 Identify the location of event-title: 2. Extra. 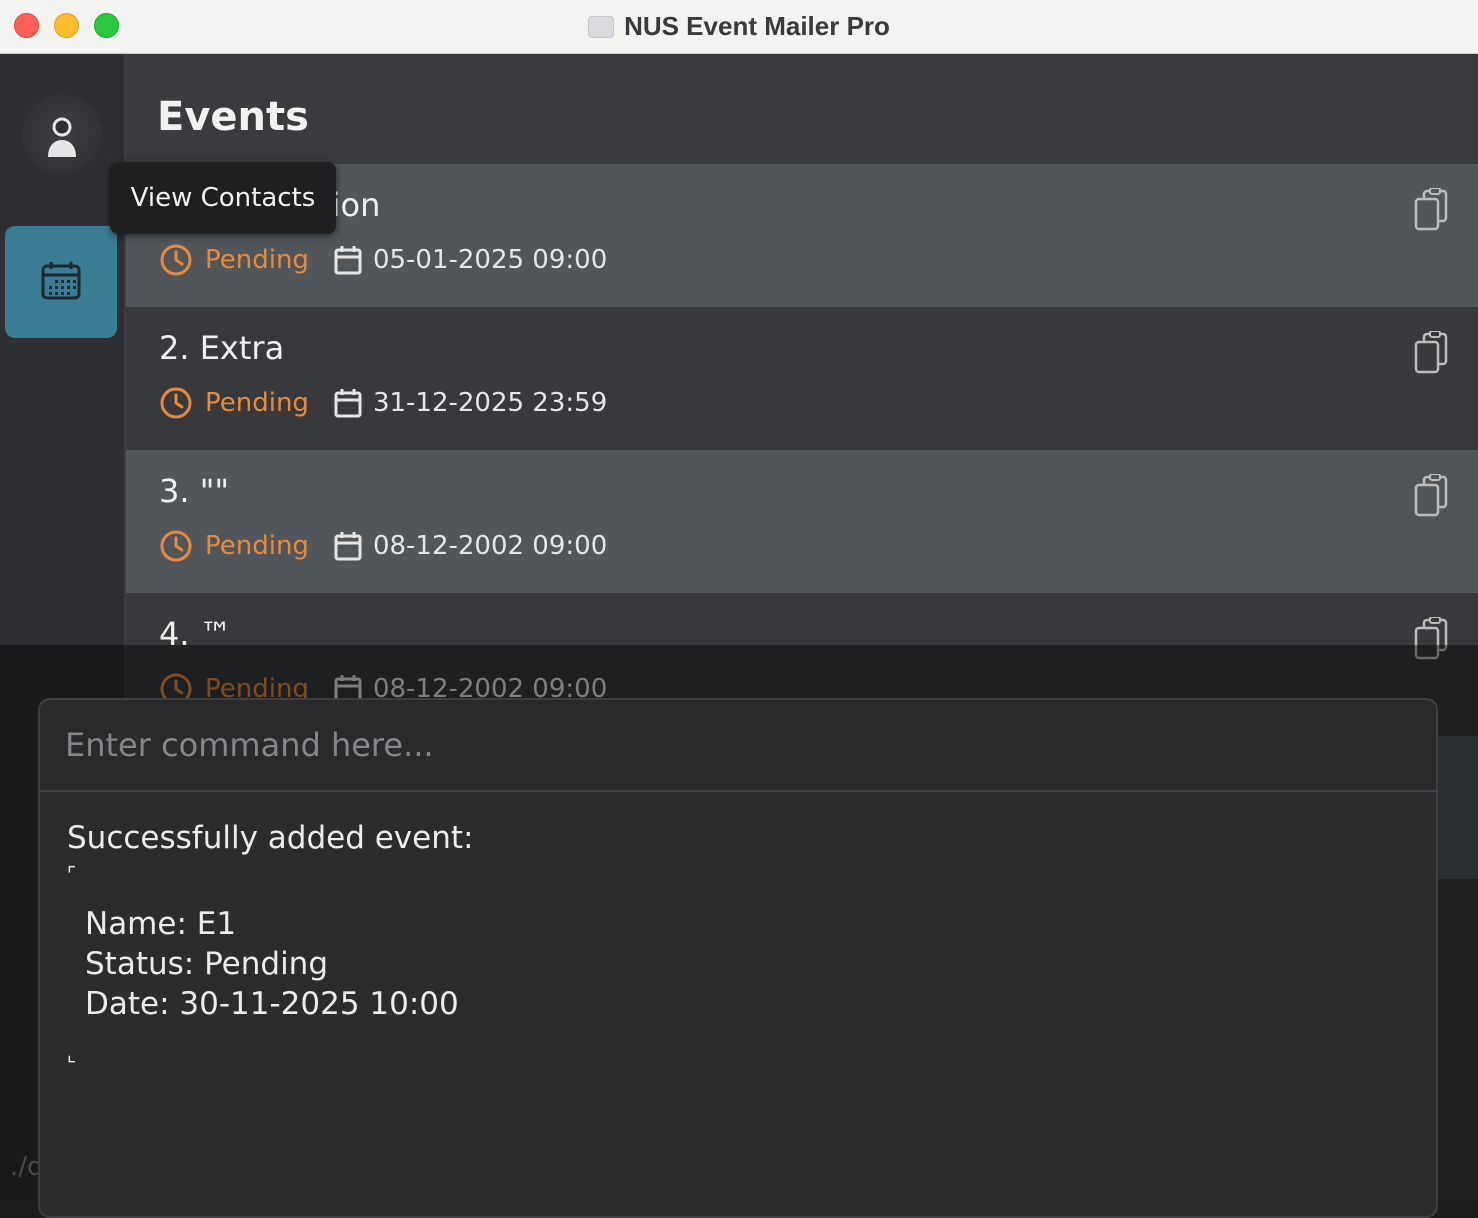
(222, 348).